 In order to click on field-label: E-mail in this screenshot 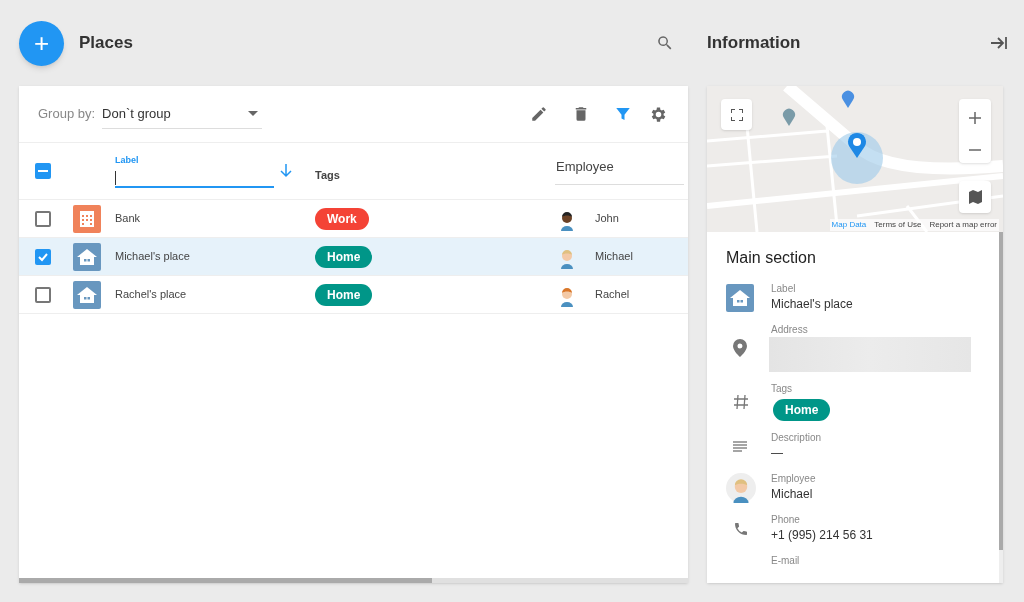, I will do `click(785, 561)`.